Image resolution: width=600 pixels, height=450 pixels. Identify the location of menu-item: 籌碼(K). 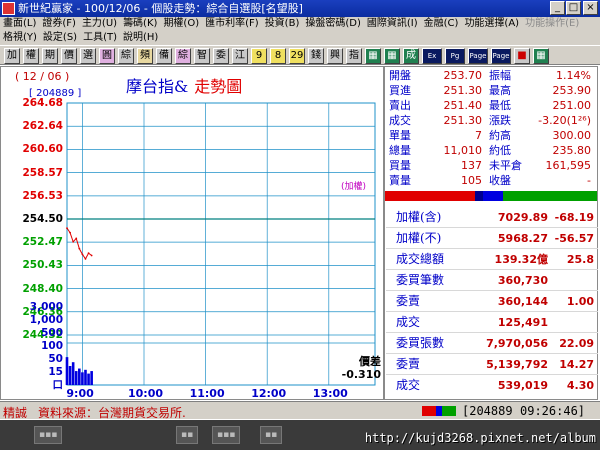
(140, 24).